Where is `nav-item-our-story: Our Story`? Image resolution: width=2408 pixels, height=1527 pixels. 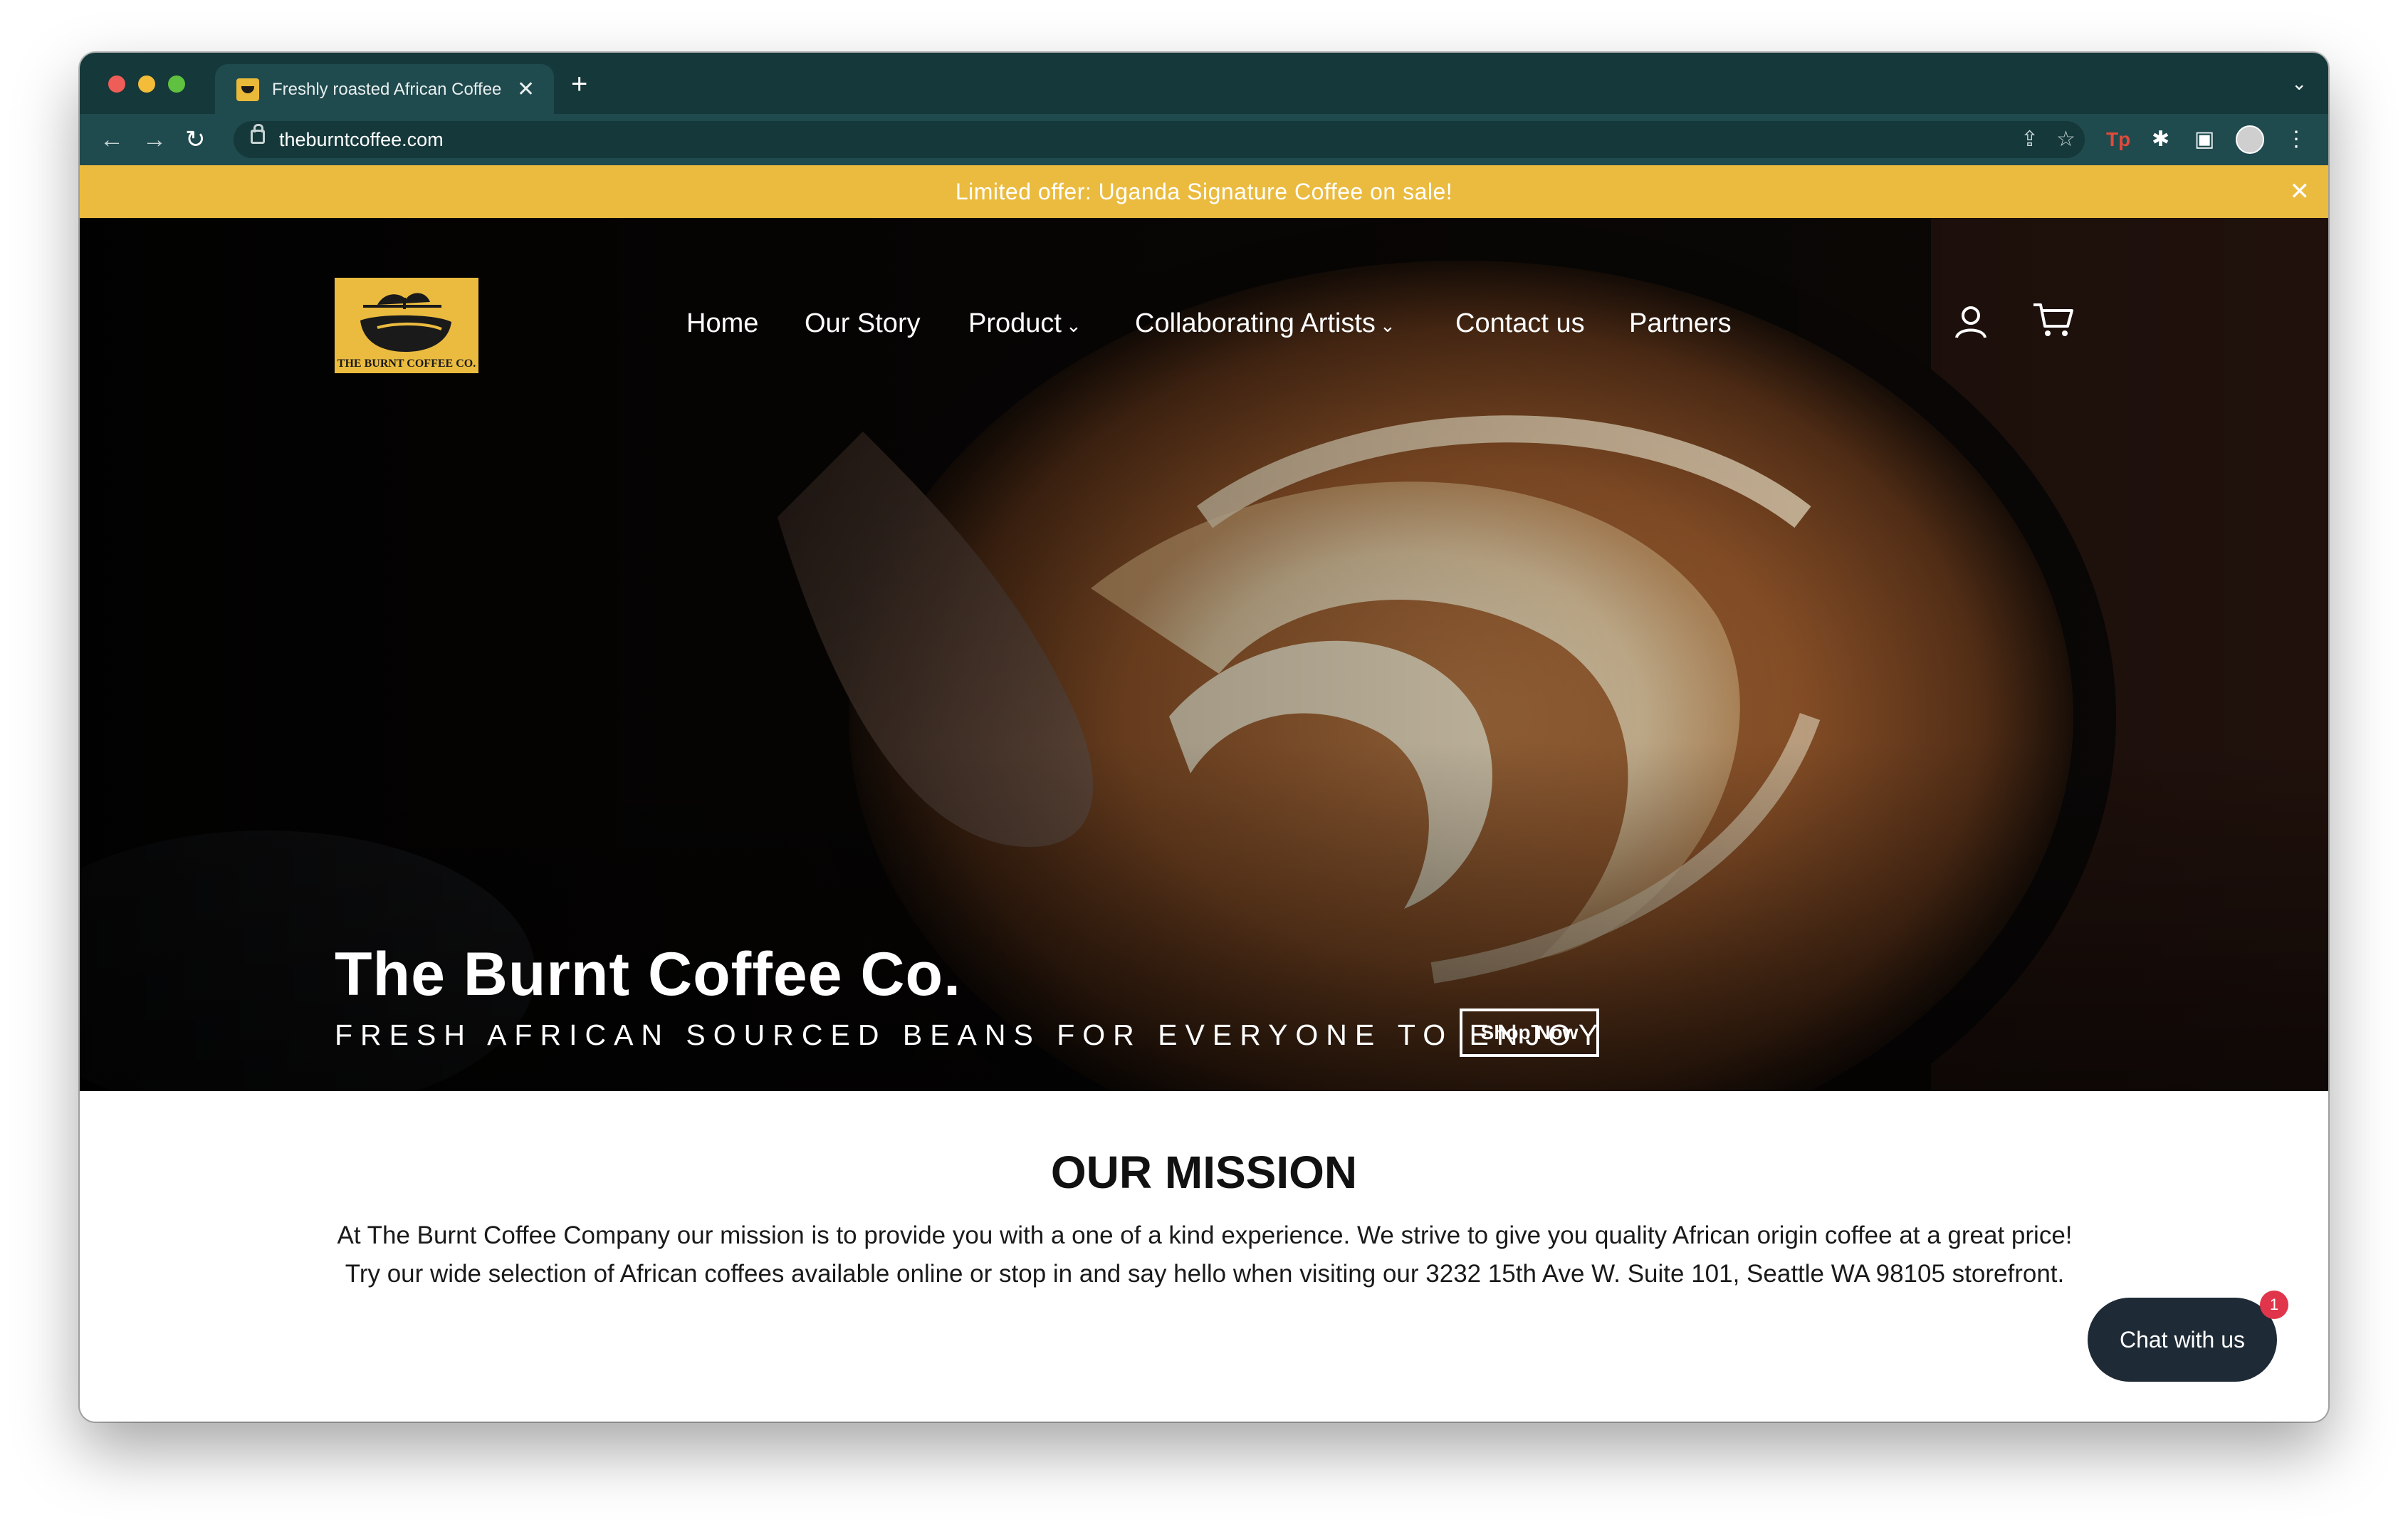
nav-item-our-story: Our Story is located at coordinates (863, 323).